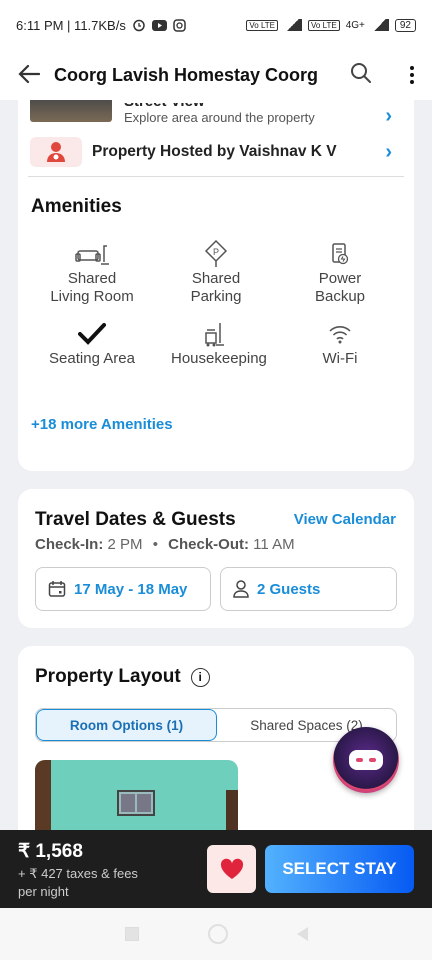  Describe the element at coordinates (340, 358) in the screenshot. I see `amenity-label: Wi-Fi` at that location.